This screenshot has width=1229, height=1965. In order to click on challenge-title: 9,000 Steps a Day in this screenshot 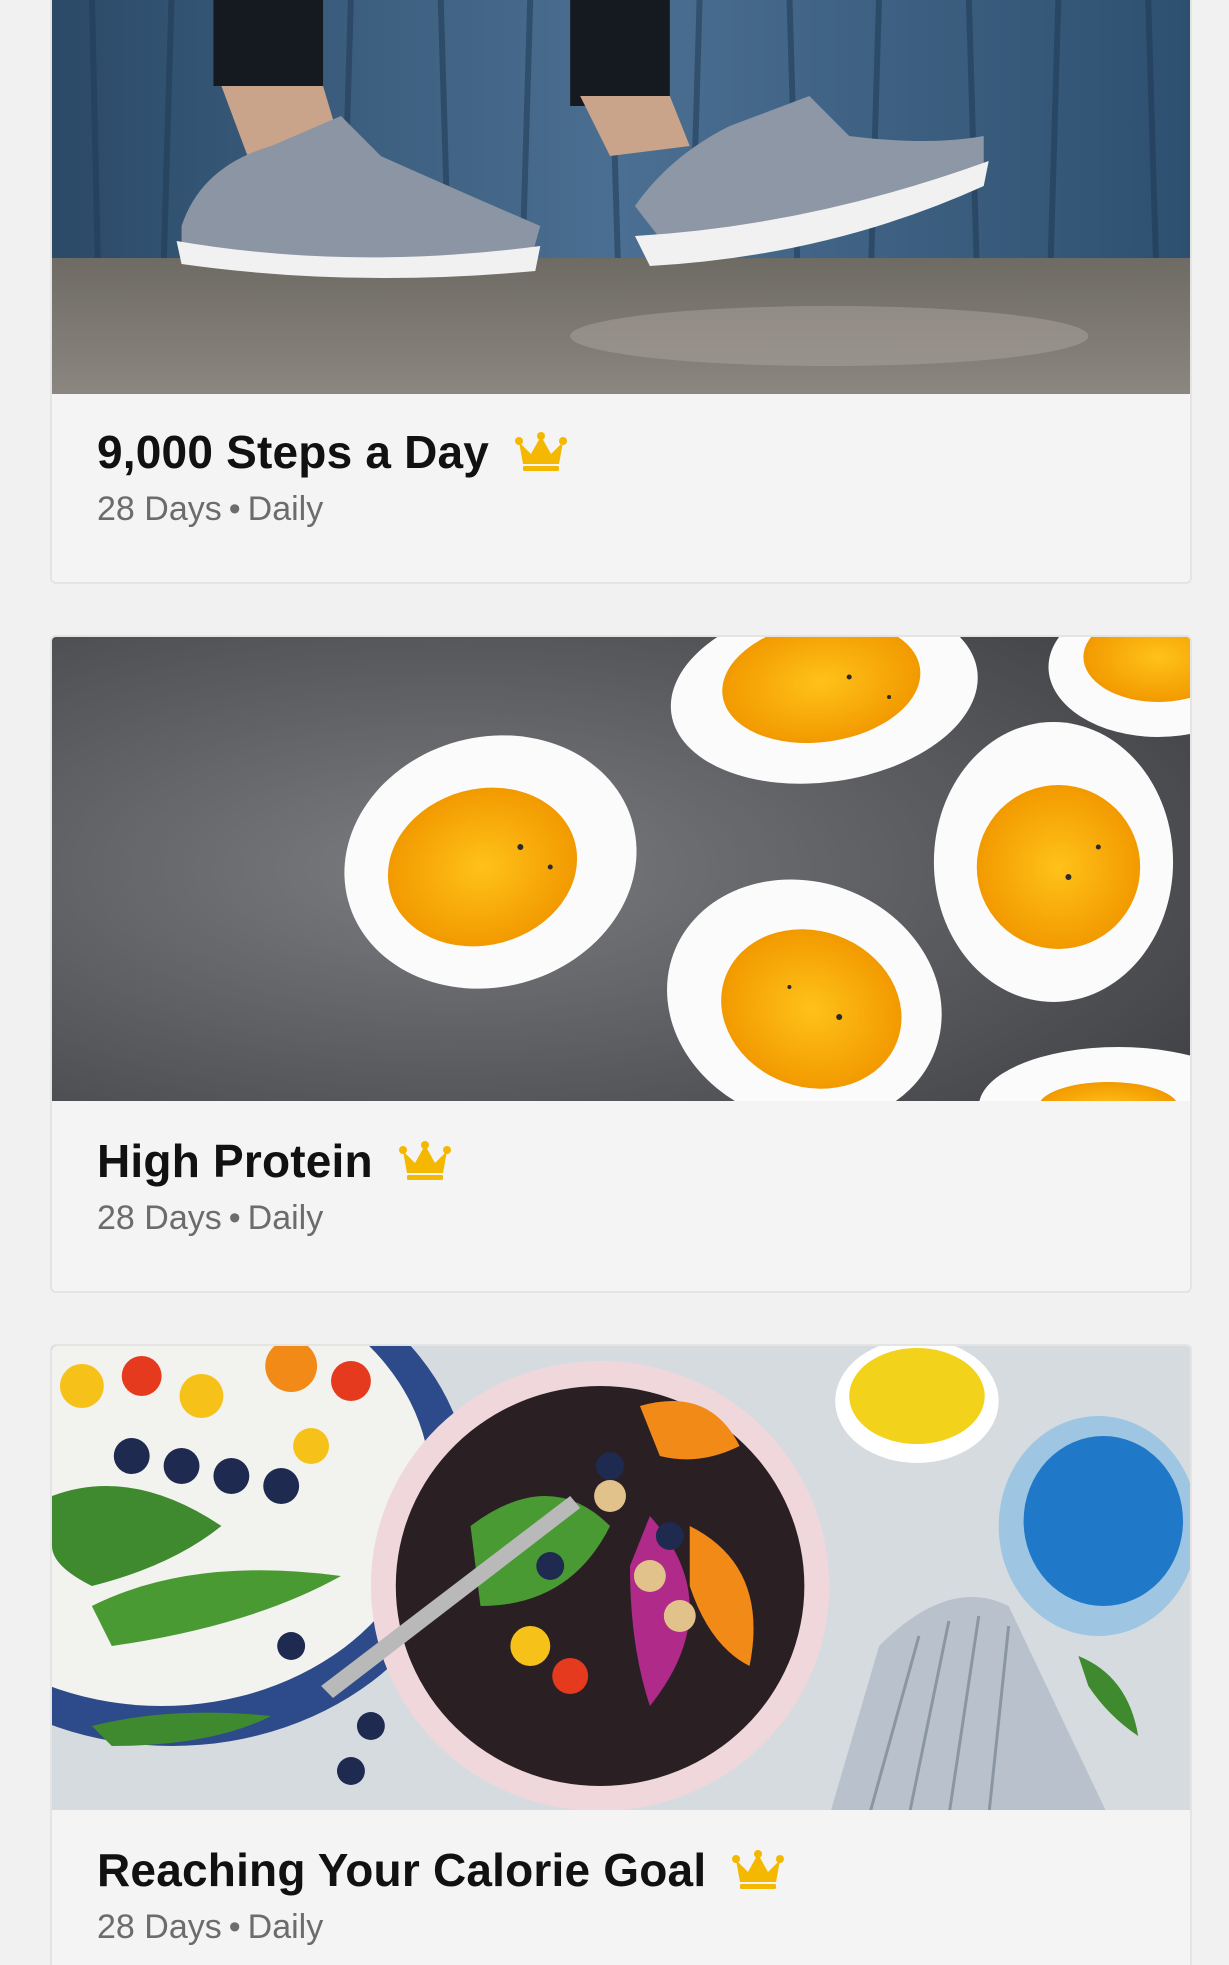, I will do `click(293, 452)`.